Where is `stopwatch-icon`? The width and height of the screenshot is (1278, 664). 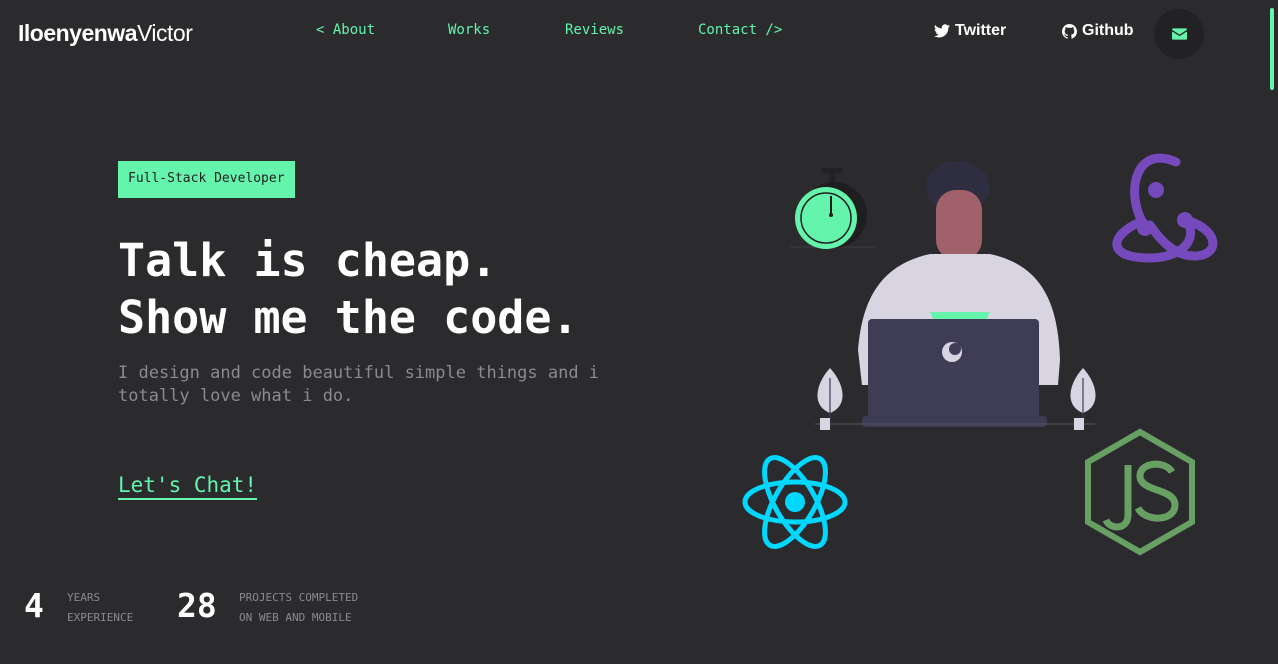
stopwatch-icon is located at coordinates (833, 208).